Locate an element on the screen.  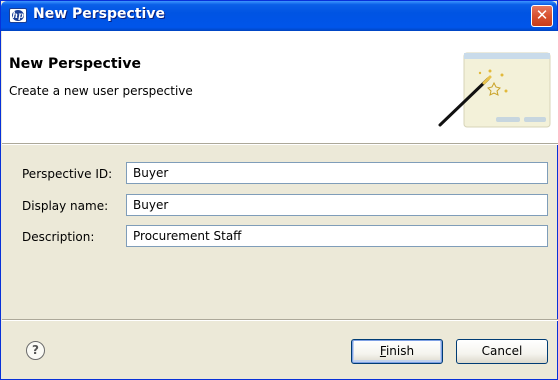
help-icon: ? is located at coordinates (35, 350).